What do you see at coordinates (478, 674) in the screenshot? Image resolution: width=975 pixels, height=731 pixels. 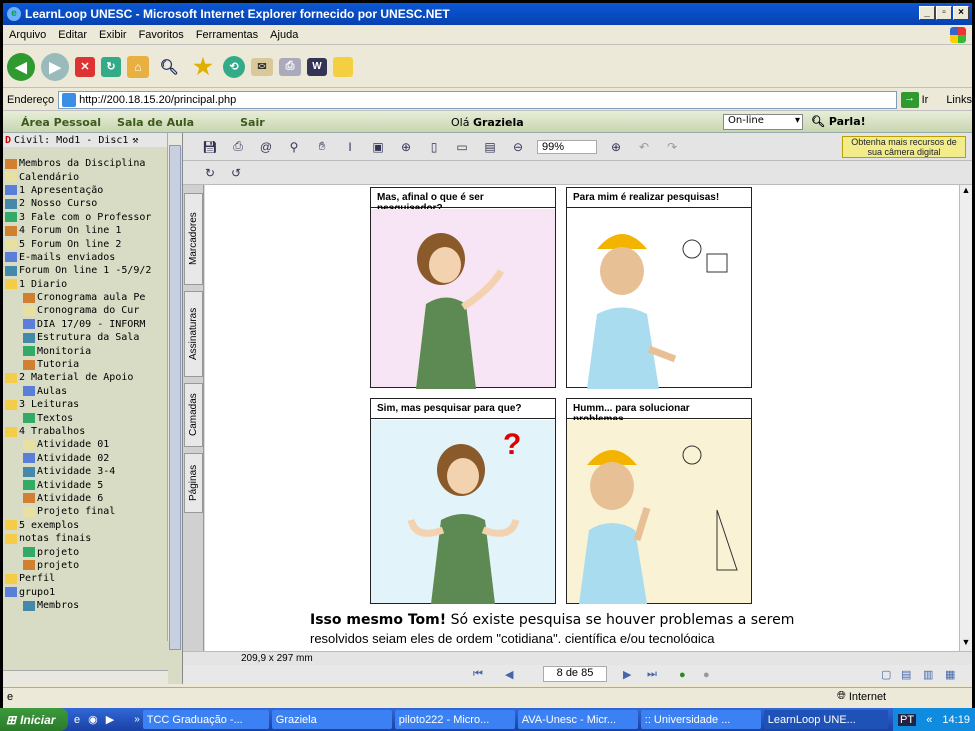 I see `first-page-icon: ⏮` at bounding box center [478, 674].